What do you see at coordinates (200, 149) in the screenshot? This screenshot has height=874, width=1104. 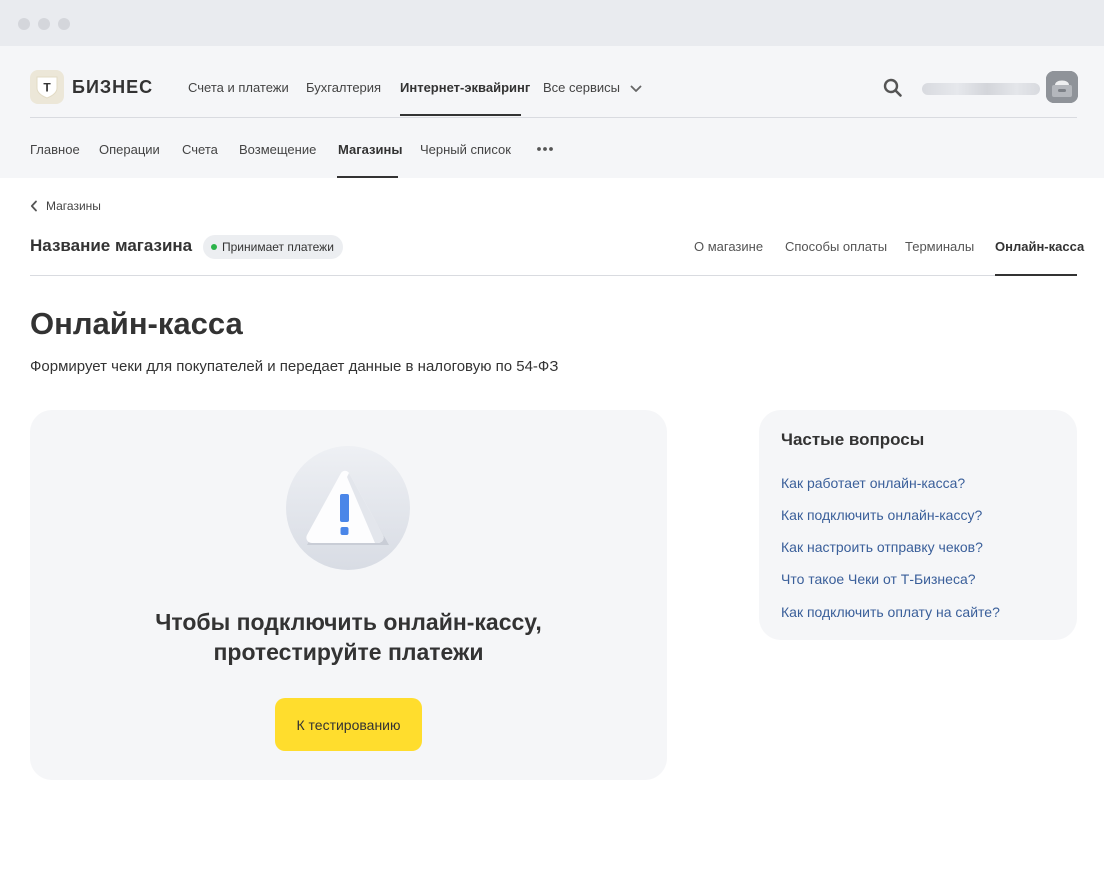 I see `sub-nav-accounts: Счета` at bounding box center [200, 149].